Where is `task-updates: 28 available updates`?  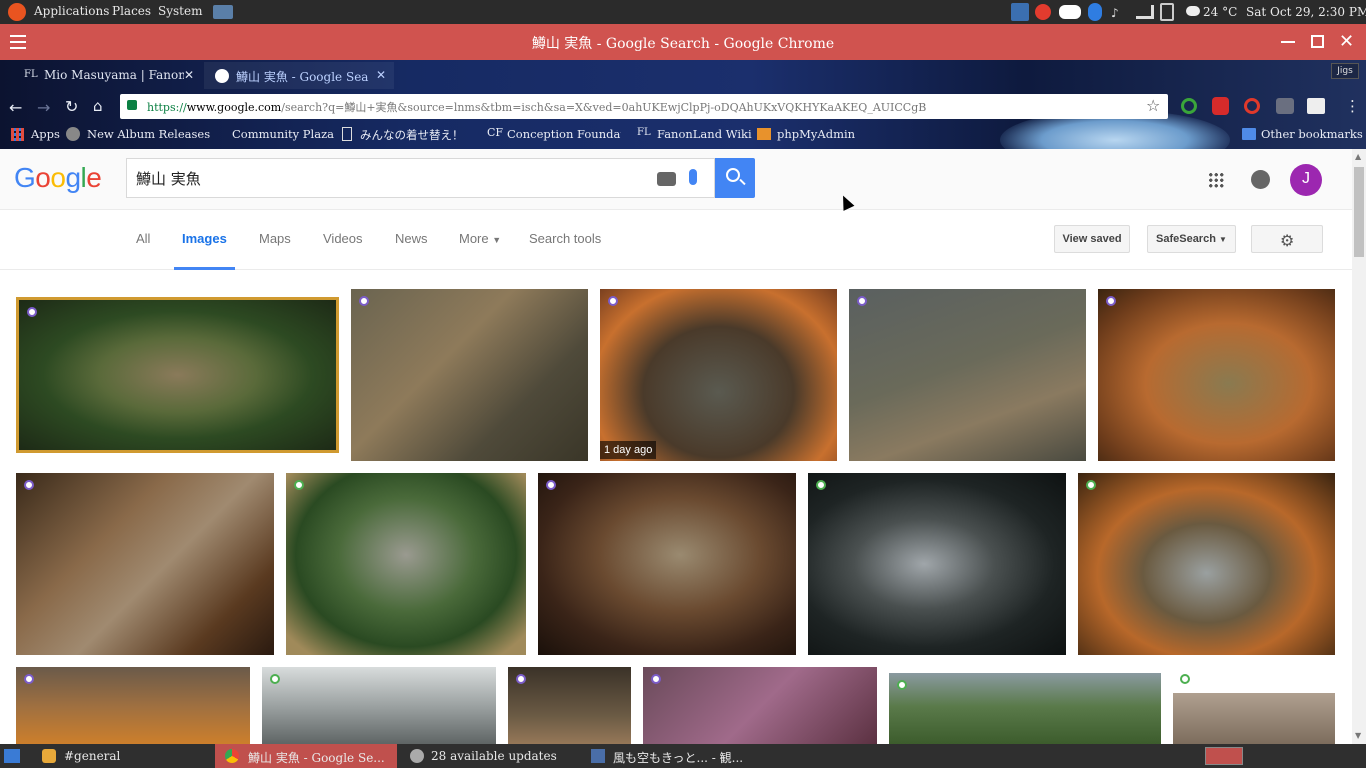 task-updates: 28 available updates is located at coordinates (490, 756).